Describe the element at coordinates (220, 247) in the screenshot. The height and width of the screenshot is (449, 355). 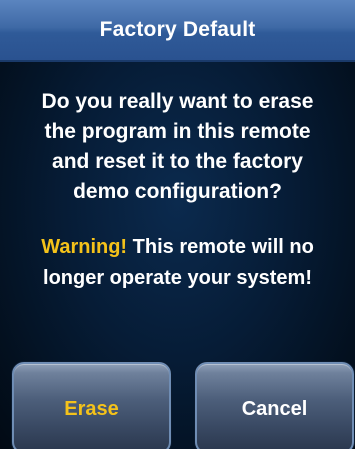
I see `warning-text-1: This remote will no` at that location.